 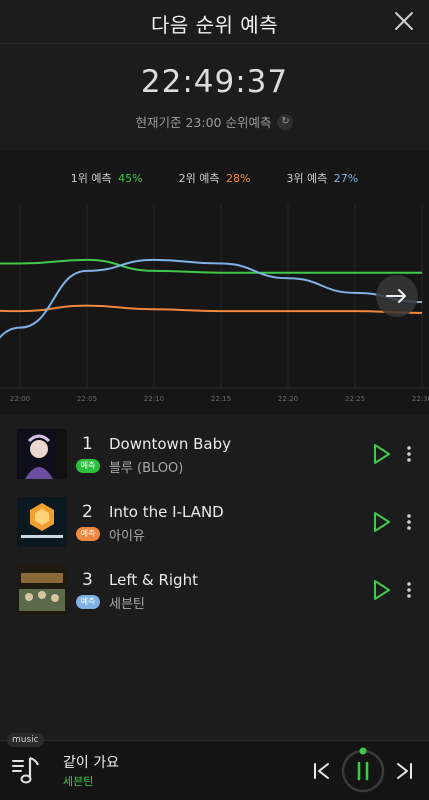 I want to click on x-tick-label: 22:30, so click(x=420, y=399).